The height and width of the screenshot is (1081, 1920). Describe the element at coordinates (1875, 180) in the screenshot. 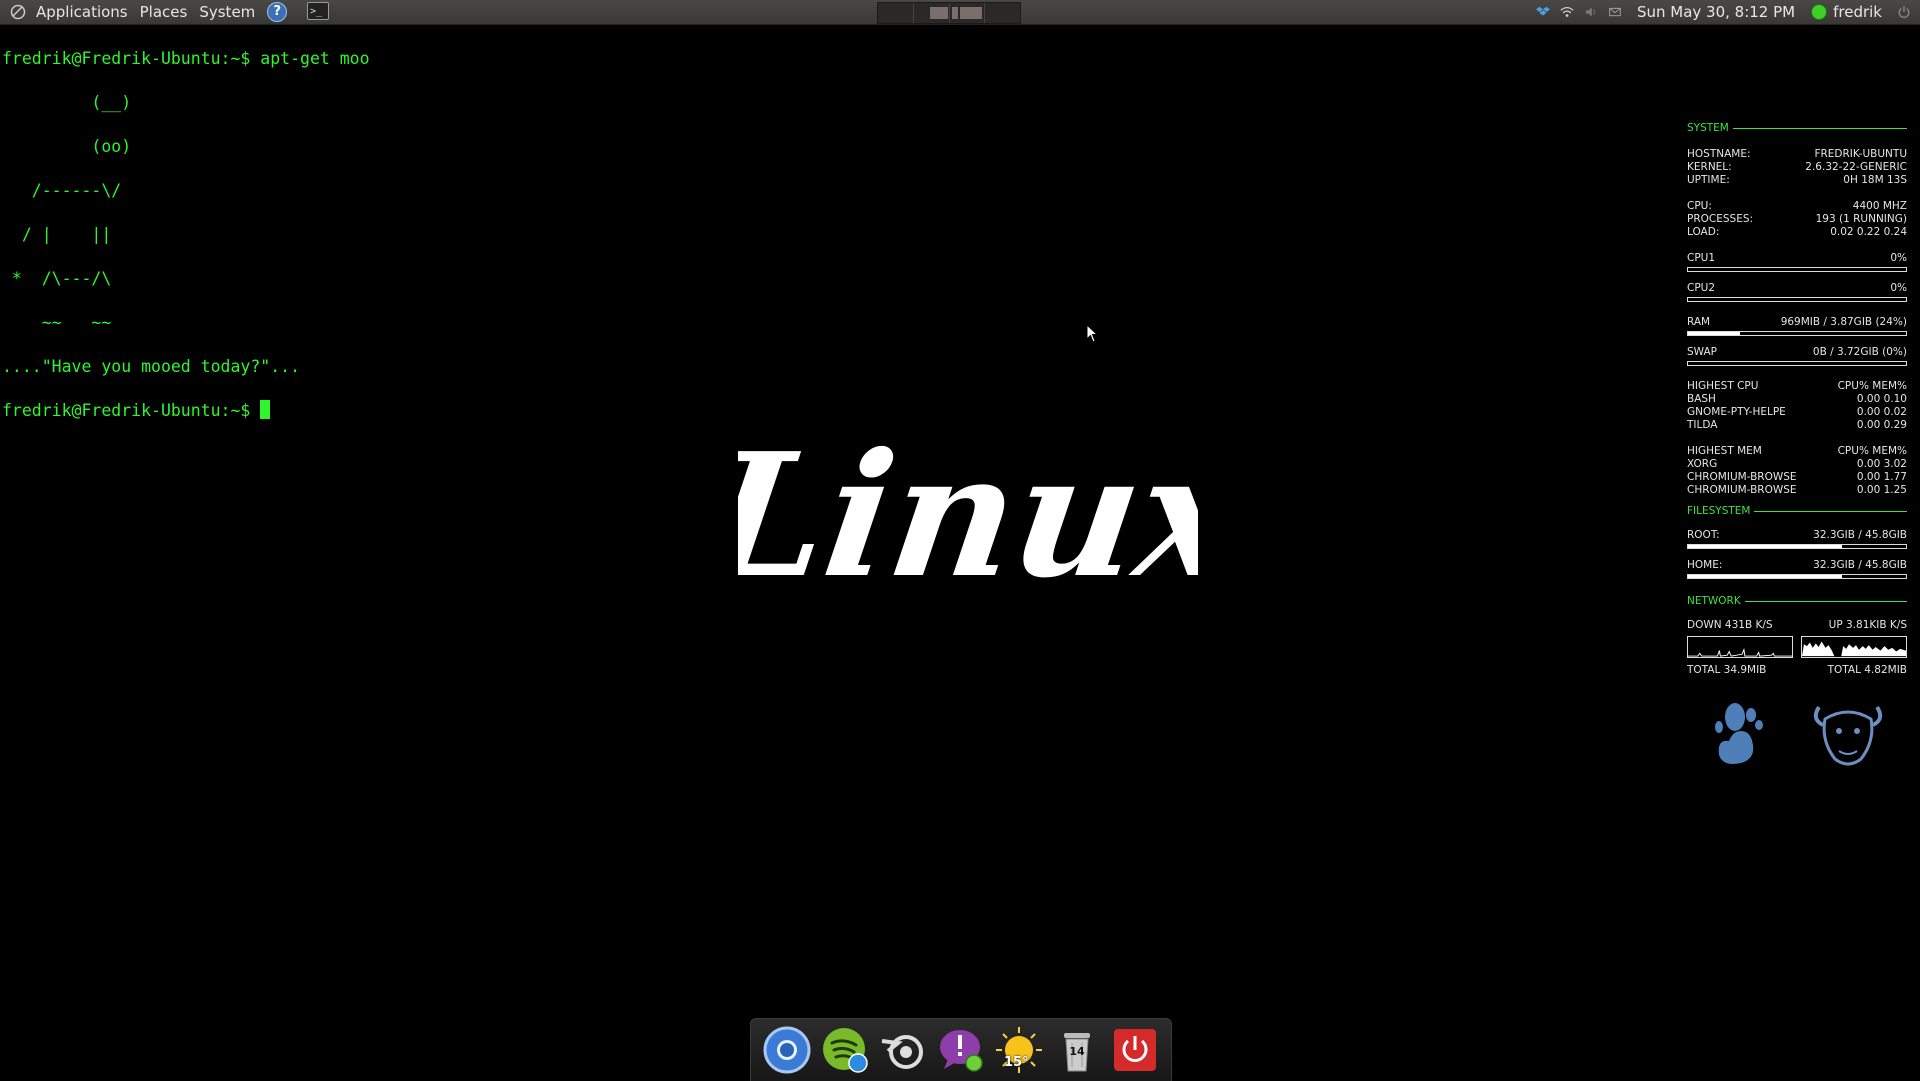

I see `uptime-value: 0H 18M 13S` at that location.